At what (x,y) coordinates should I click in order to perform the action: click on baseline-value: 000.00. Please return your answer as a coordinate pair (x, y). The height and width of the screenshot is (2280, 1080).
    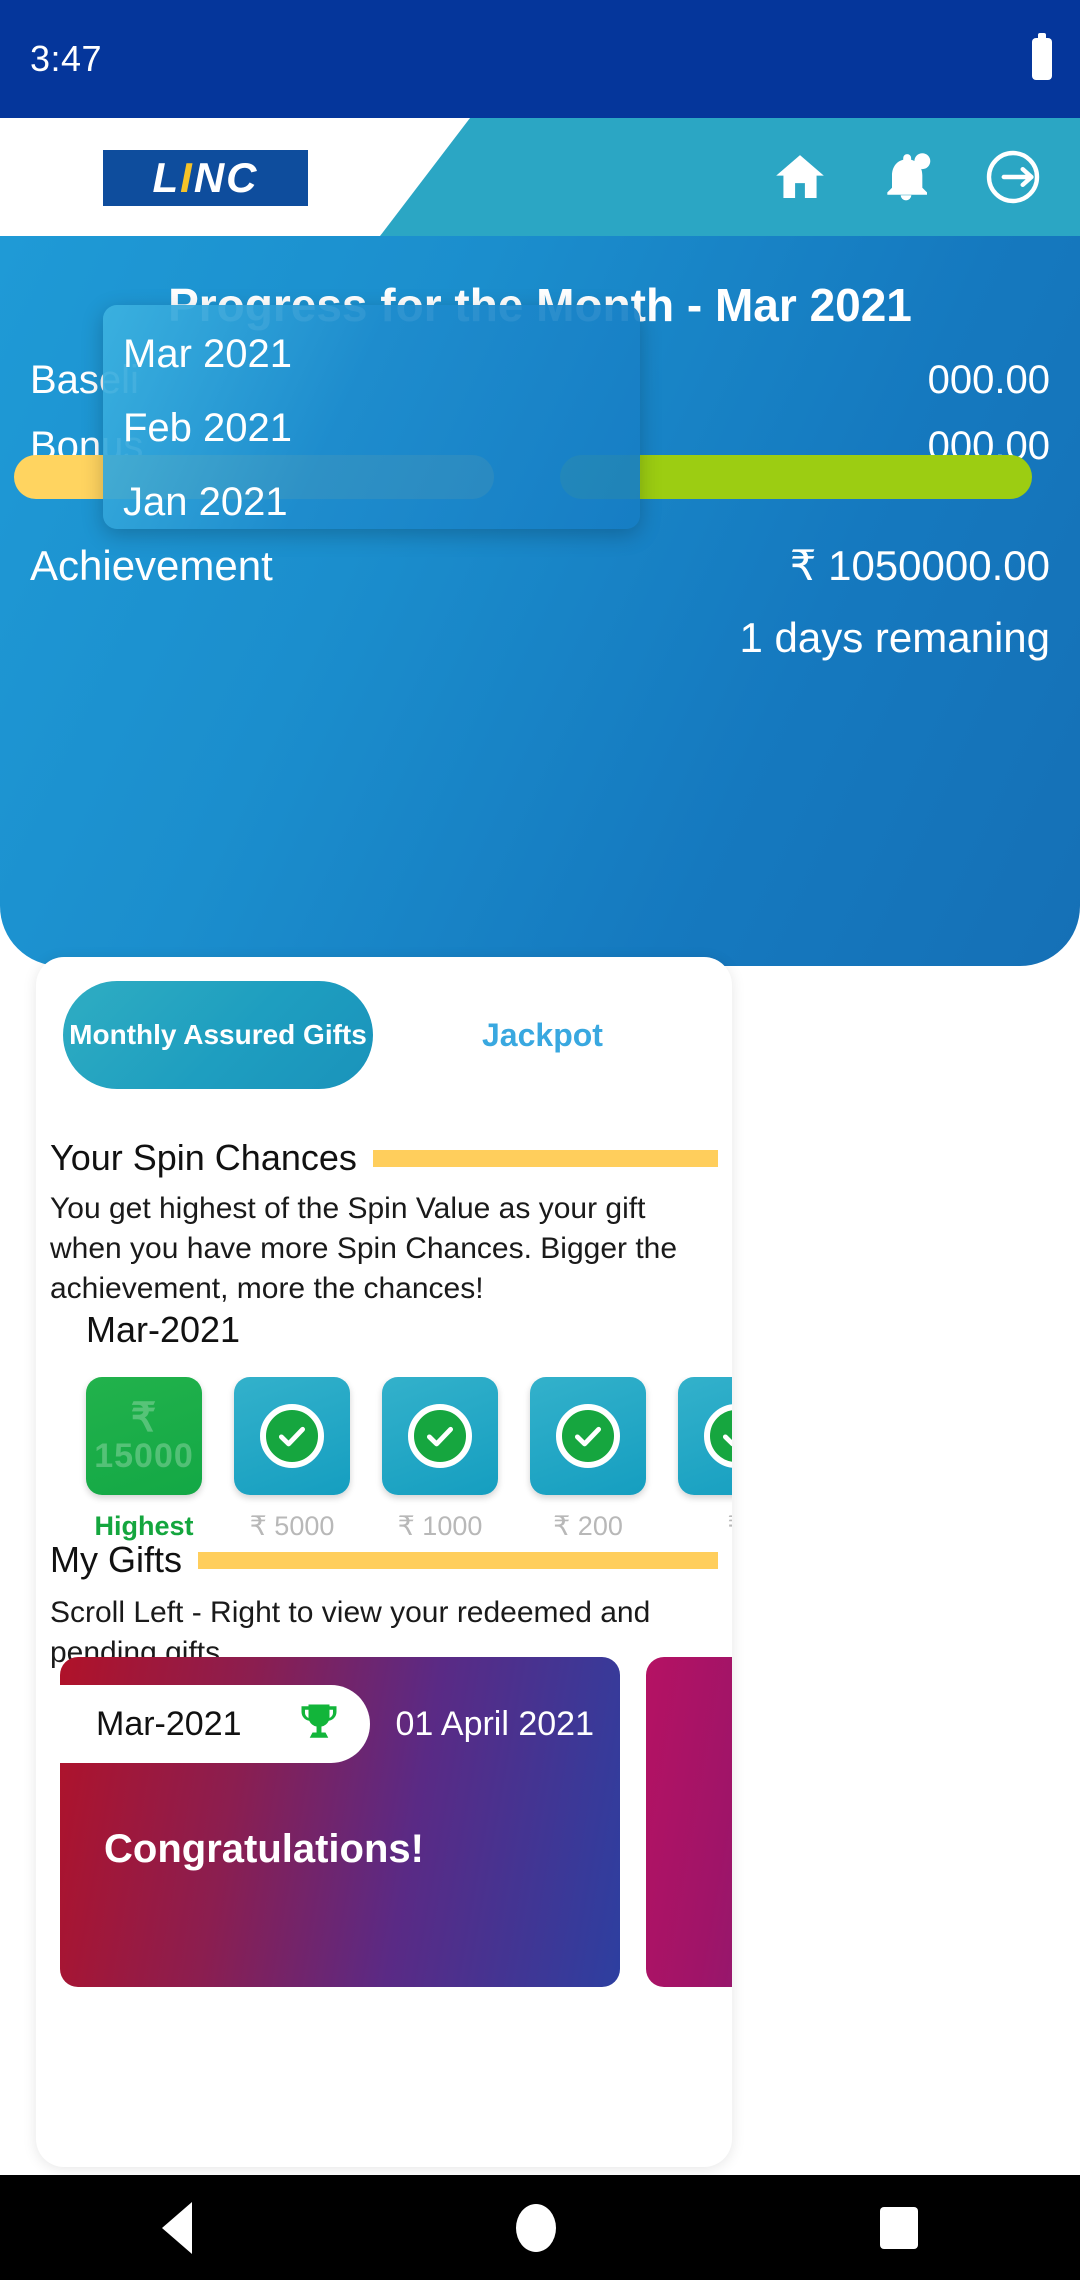
    Looking at the image, I should click on (988, 380).